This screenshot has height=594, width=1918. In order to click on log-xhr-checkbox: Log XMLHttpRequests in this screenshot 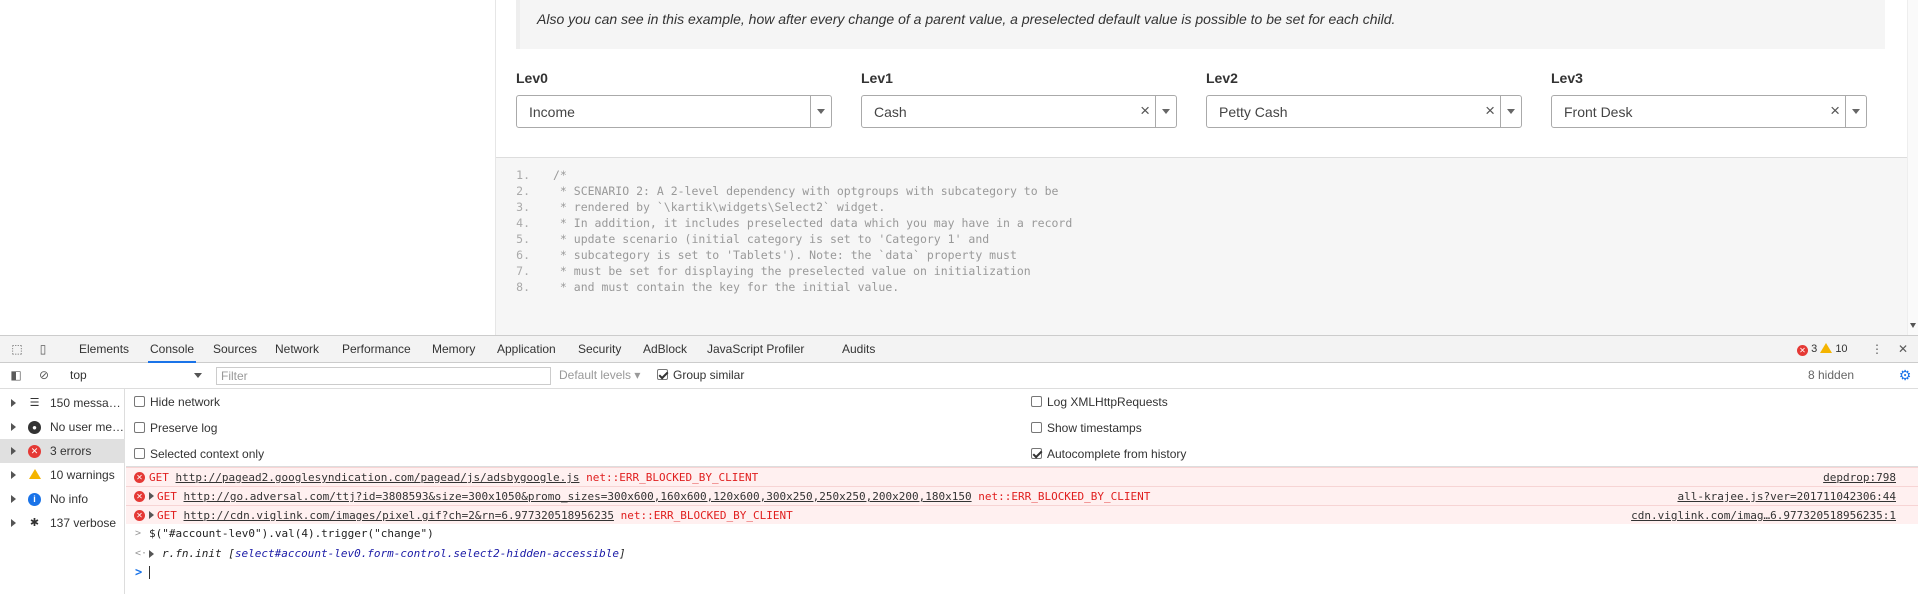, I will do `click(1099, 402)`.